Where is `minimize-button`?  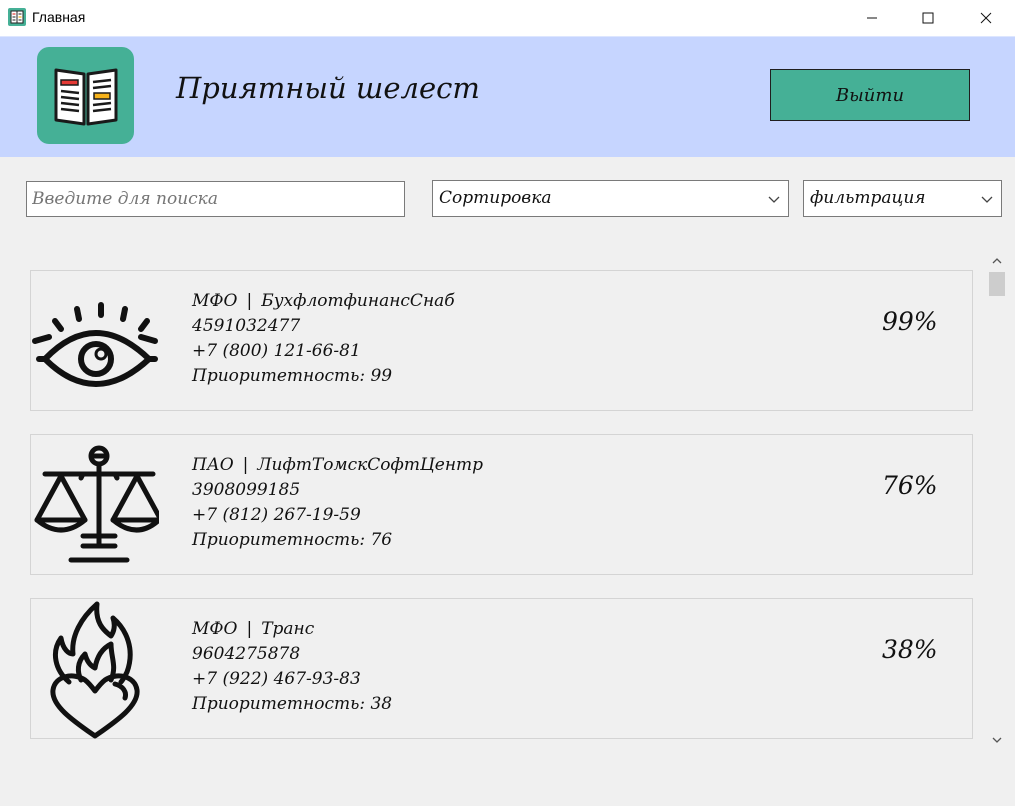
minimize-button is located at coordinates (872, 18).